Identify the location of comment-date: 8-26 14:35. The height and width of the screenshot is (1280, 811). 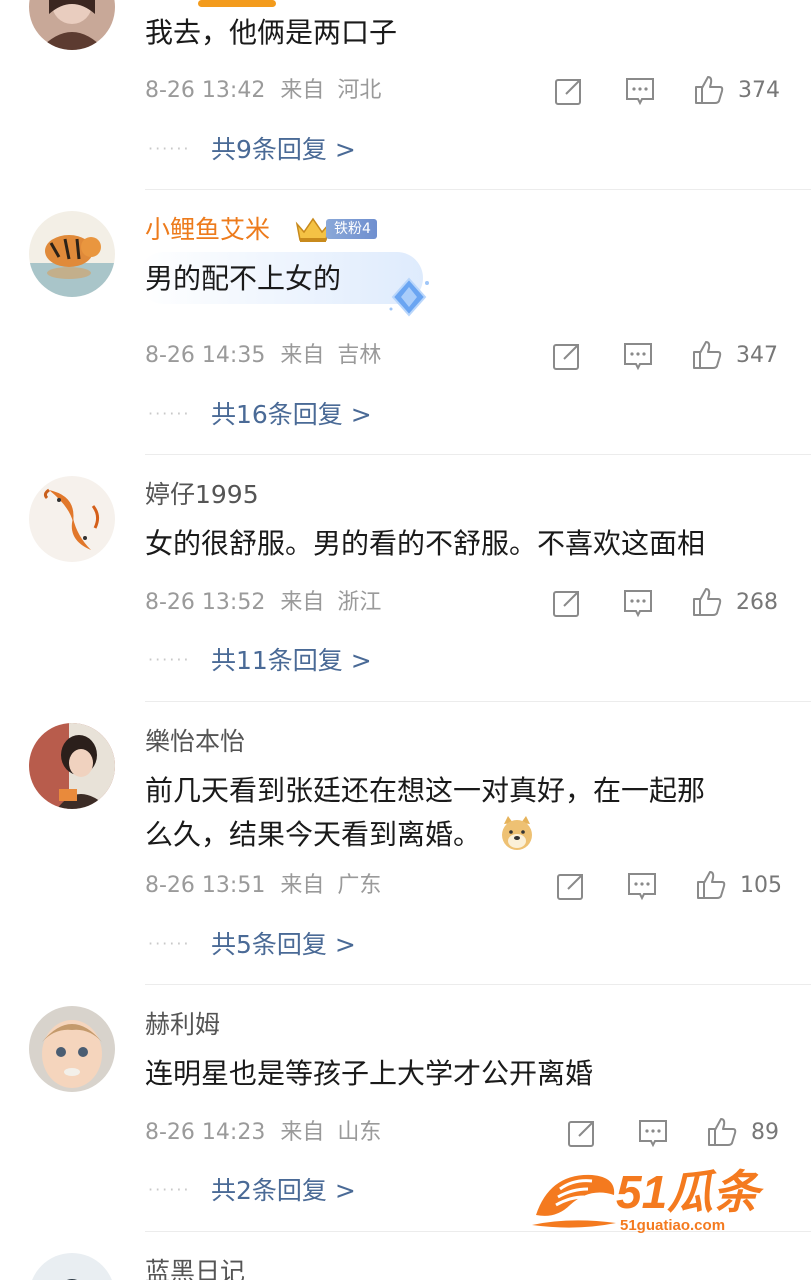
(205, 355).